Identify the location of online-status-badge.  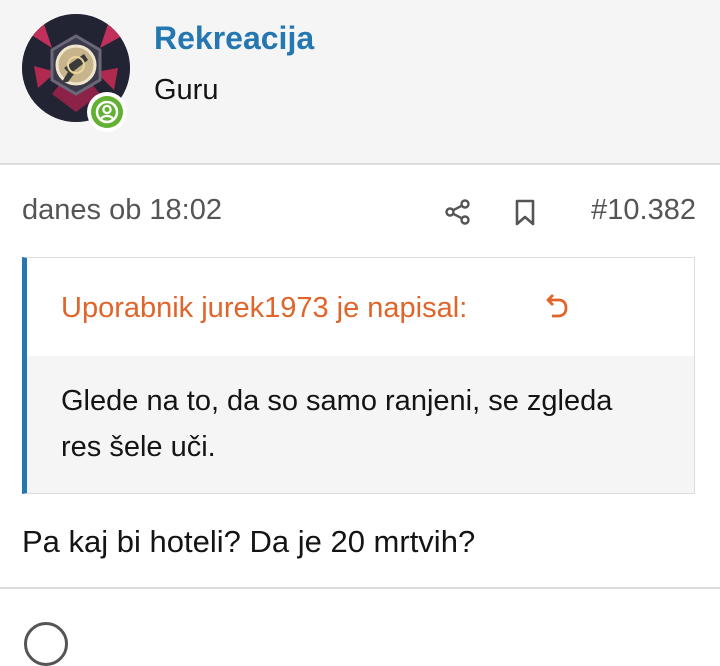
(107, 112).